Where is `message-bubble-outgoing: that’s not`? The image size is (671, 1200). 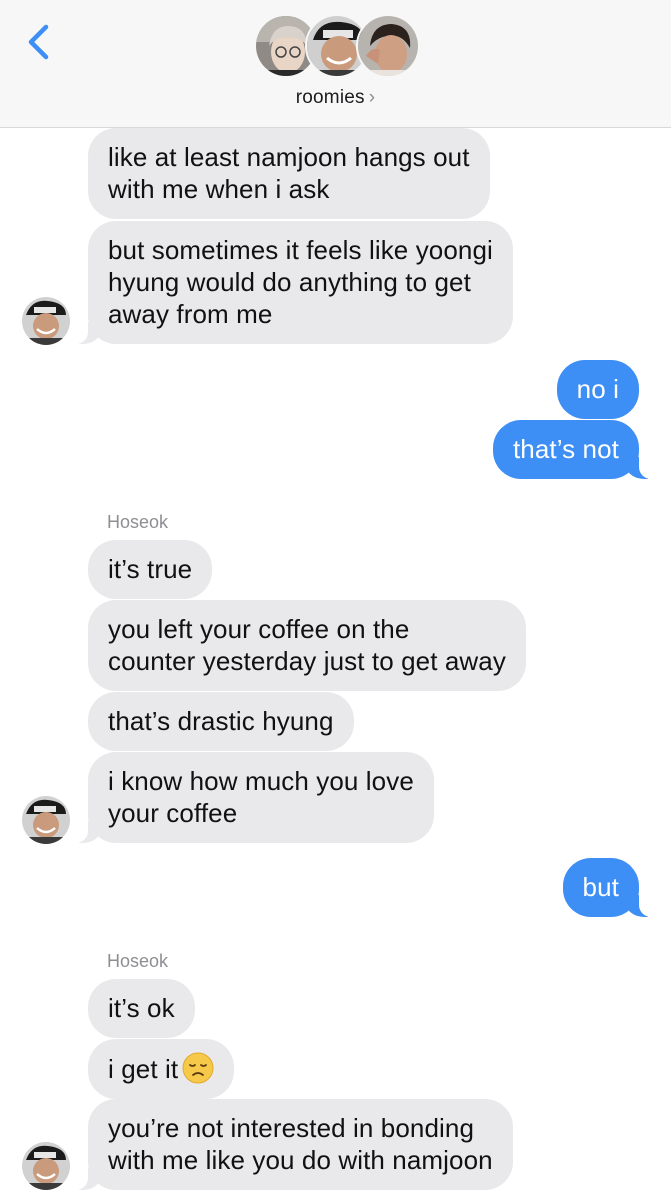
message-bubble-outgoing: that’s not is located at coordinates (573, 449).